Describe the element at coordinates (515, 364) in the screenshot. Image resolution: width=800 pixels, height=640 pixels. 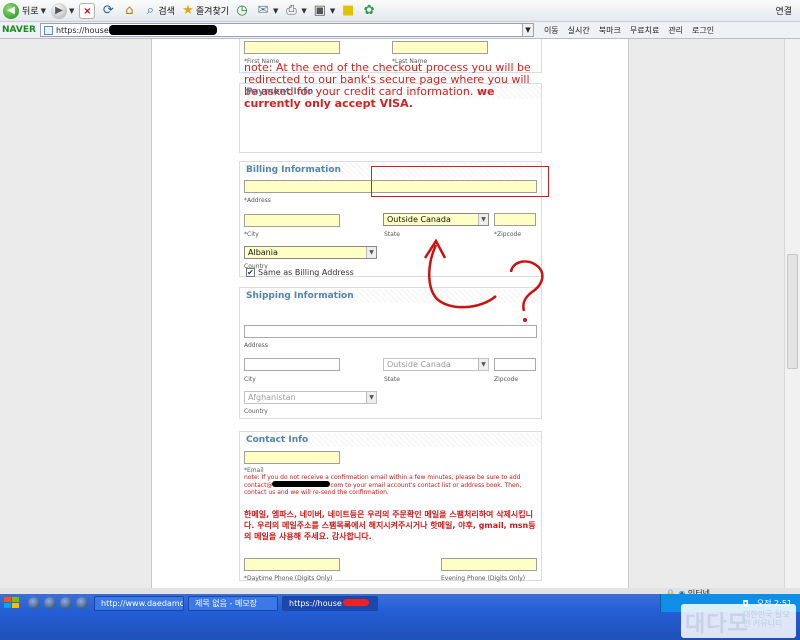
I see `shipping-zip-input` at that location.